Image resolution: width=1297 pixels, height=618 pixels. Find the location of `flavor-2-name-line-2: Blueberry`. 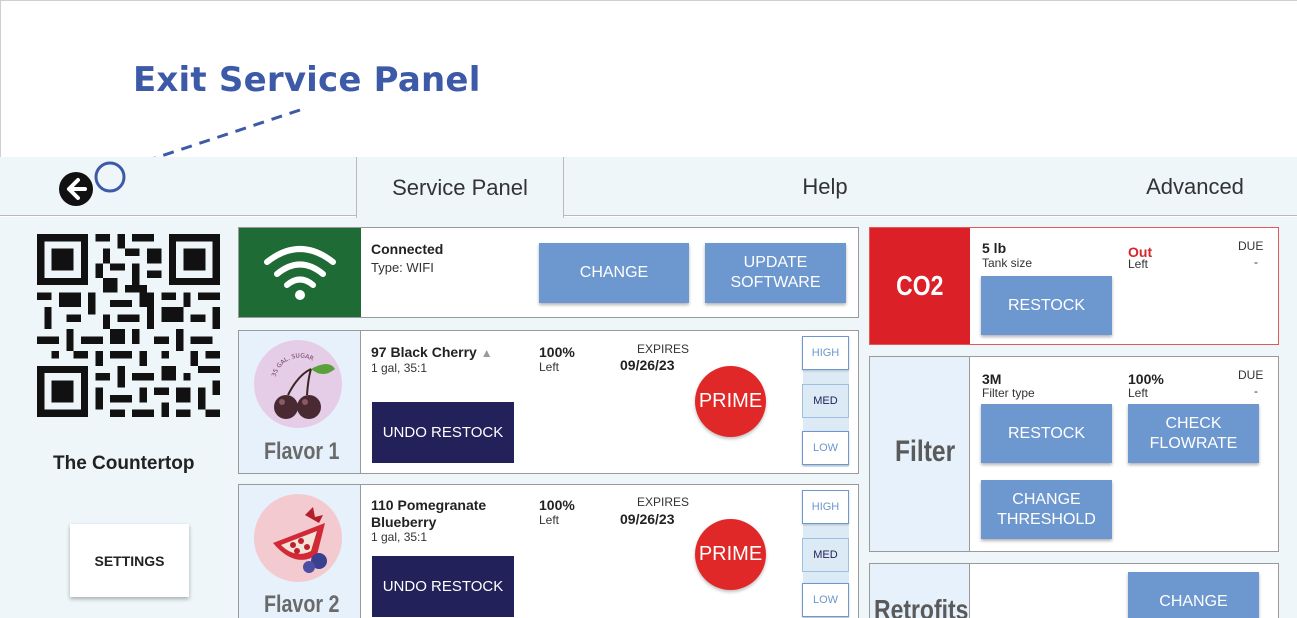

flavor-2-name-line-2: Blueberry is located at coordinates (404, 522).